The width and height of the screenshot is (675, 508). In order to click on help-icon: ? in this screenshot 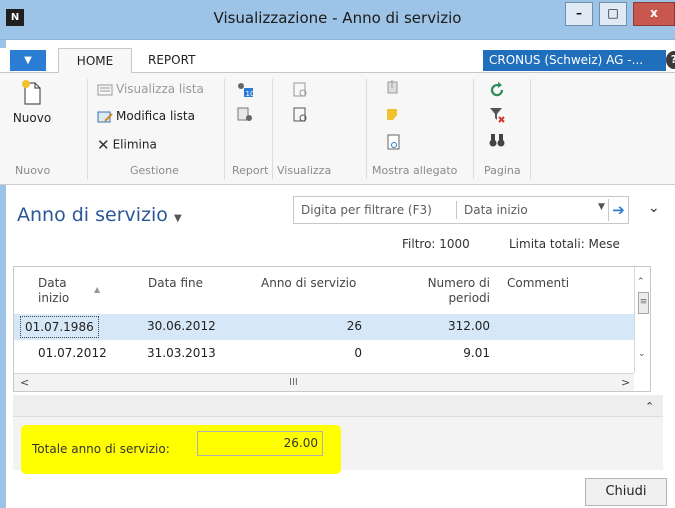, I will do `click(670, 60)`.